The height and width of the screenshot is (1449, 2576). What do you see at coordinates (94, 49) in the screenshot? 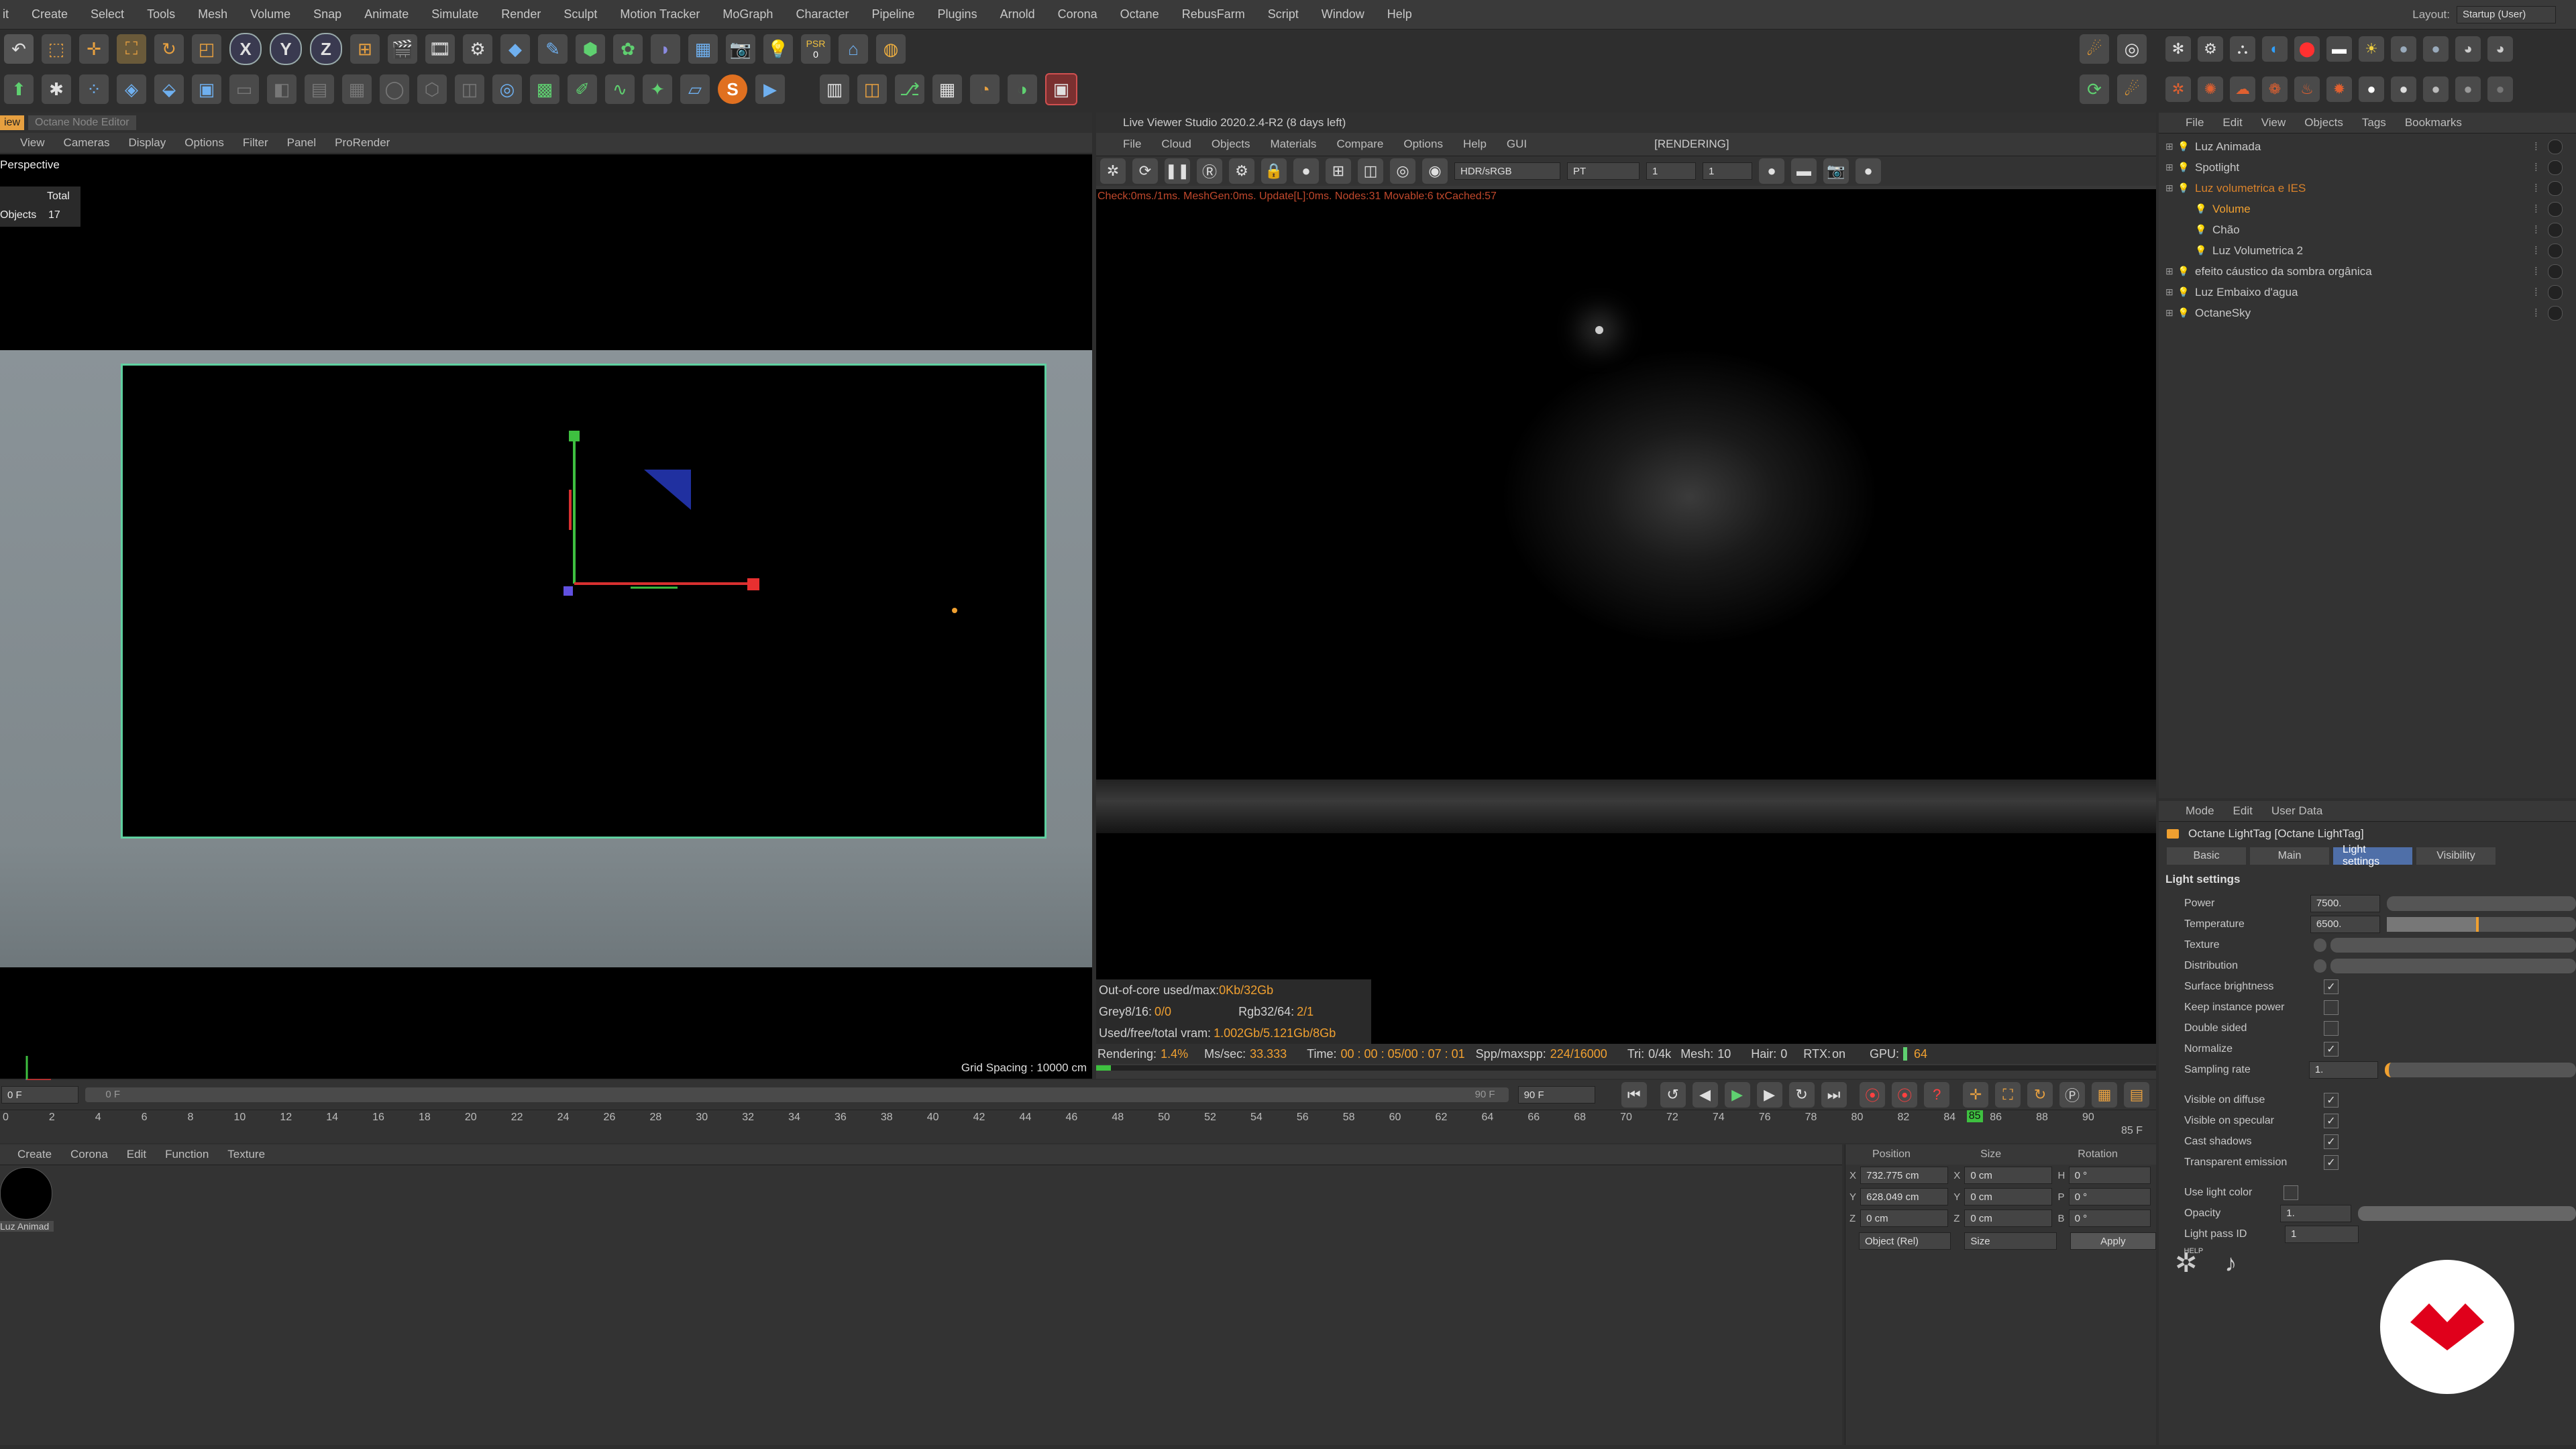
I see `move-icon: ✛` at bounding box center [94, 49].